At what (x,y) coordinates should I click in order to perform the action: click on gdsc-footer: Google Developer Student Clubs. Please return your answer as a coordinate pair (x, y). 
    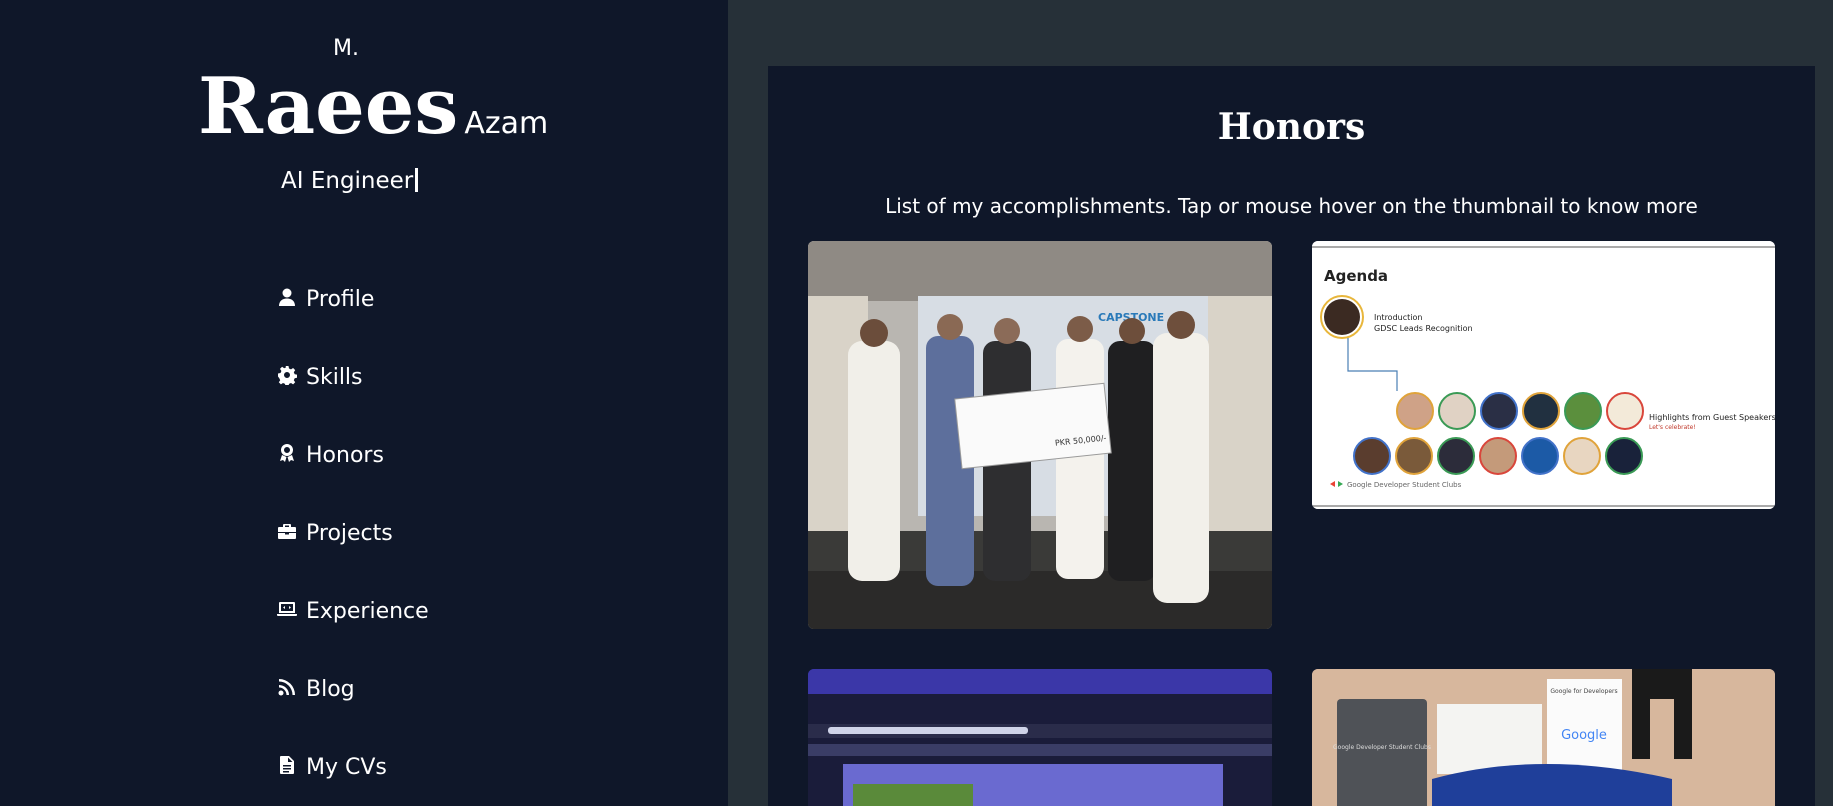
    Looking at the image, I should click on (1404, 485).